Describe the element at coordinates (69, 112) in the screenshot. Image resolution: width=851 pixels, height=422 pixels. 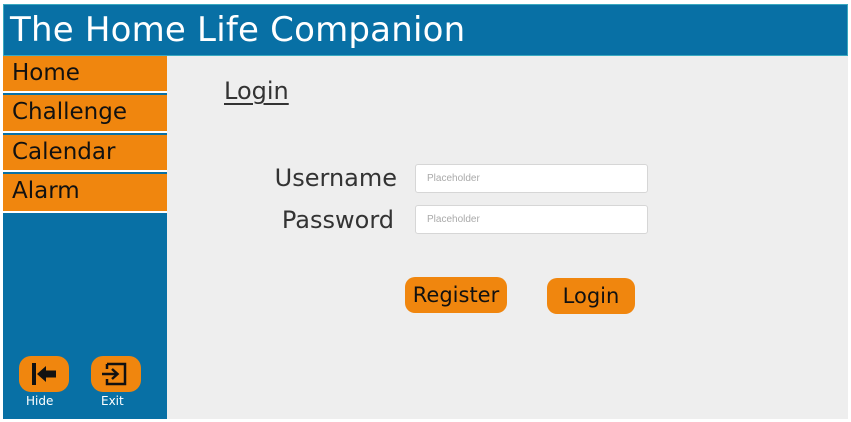
I see `sidebar-item-label: Challenge` at that location.